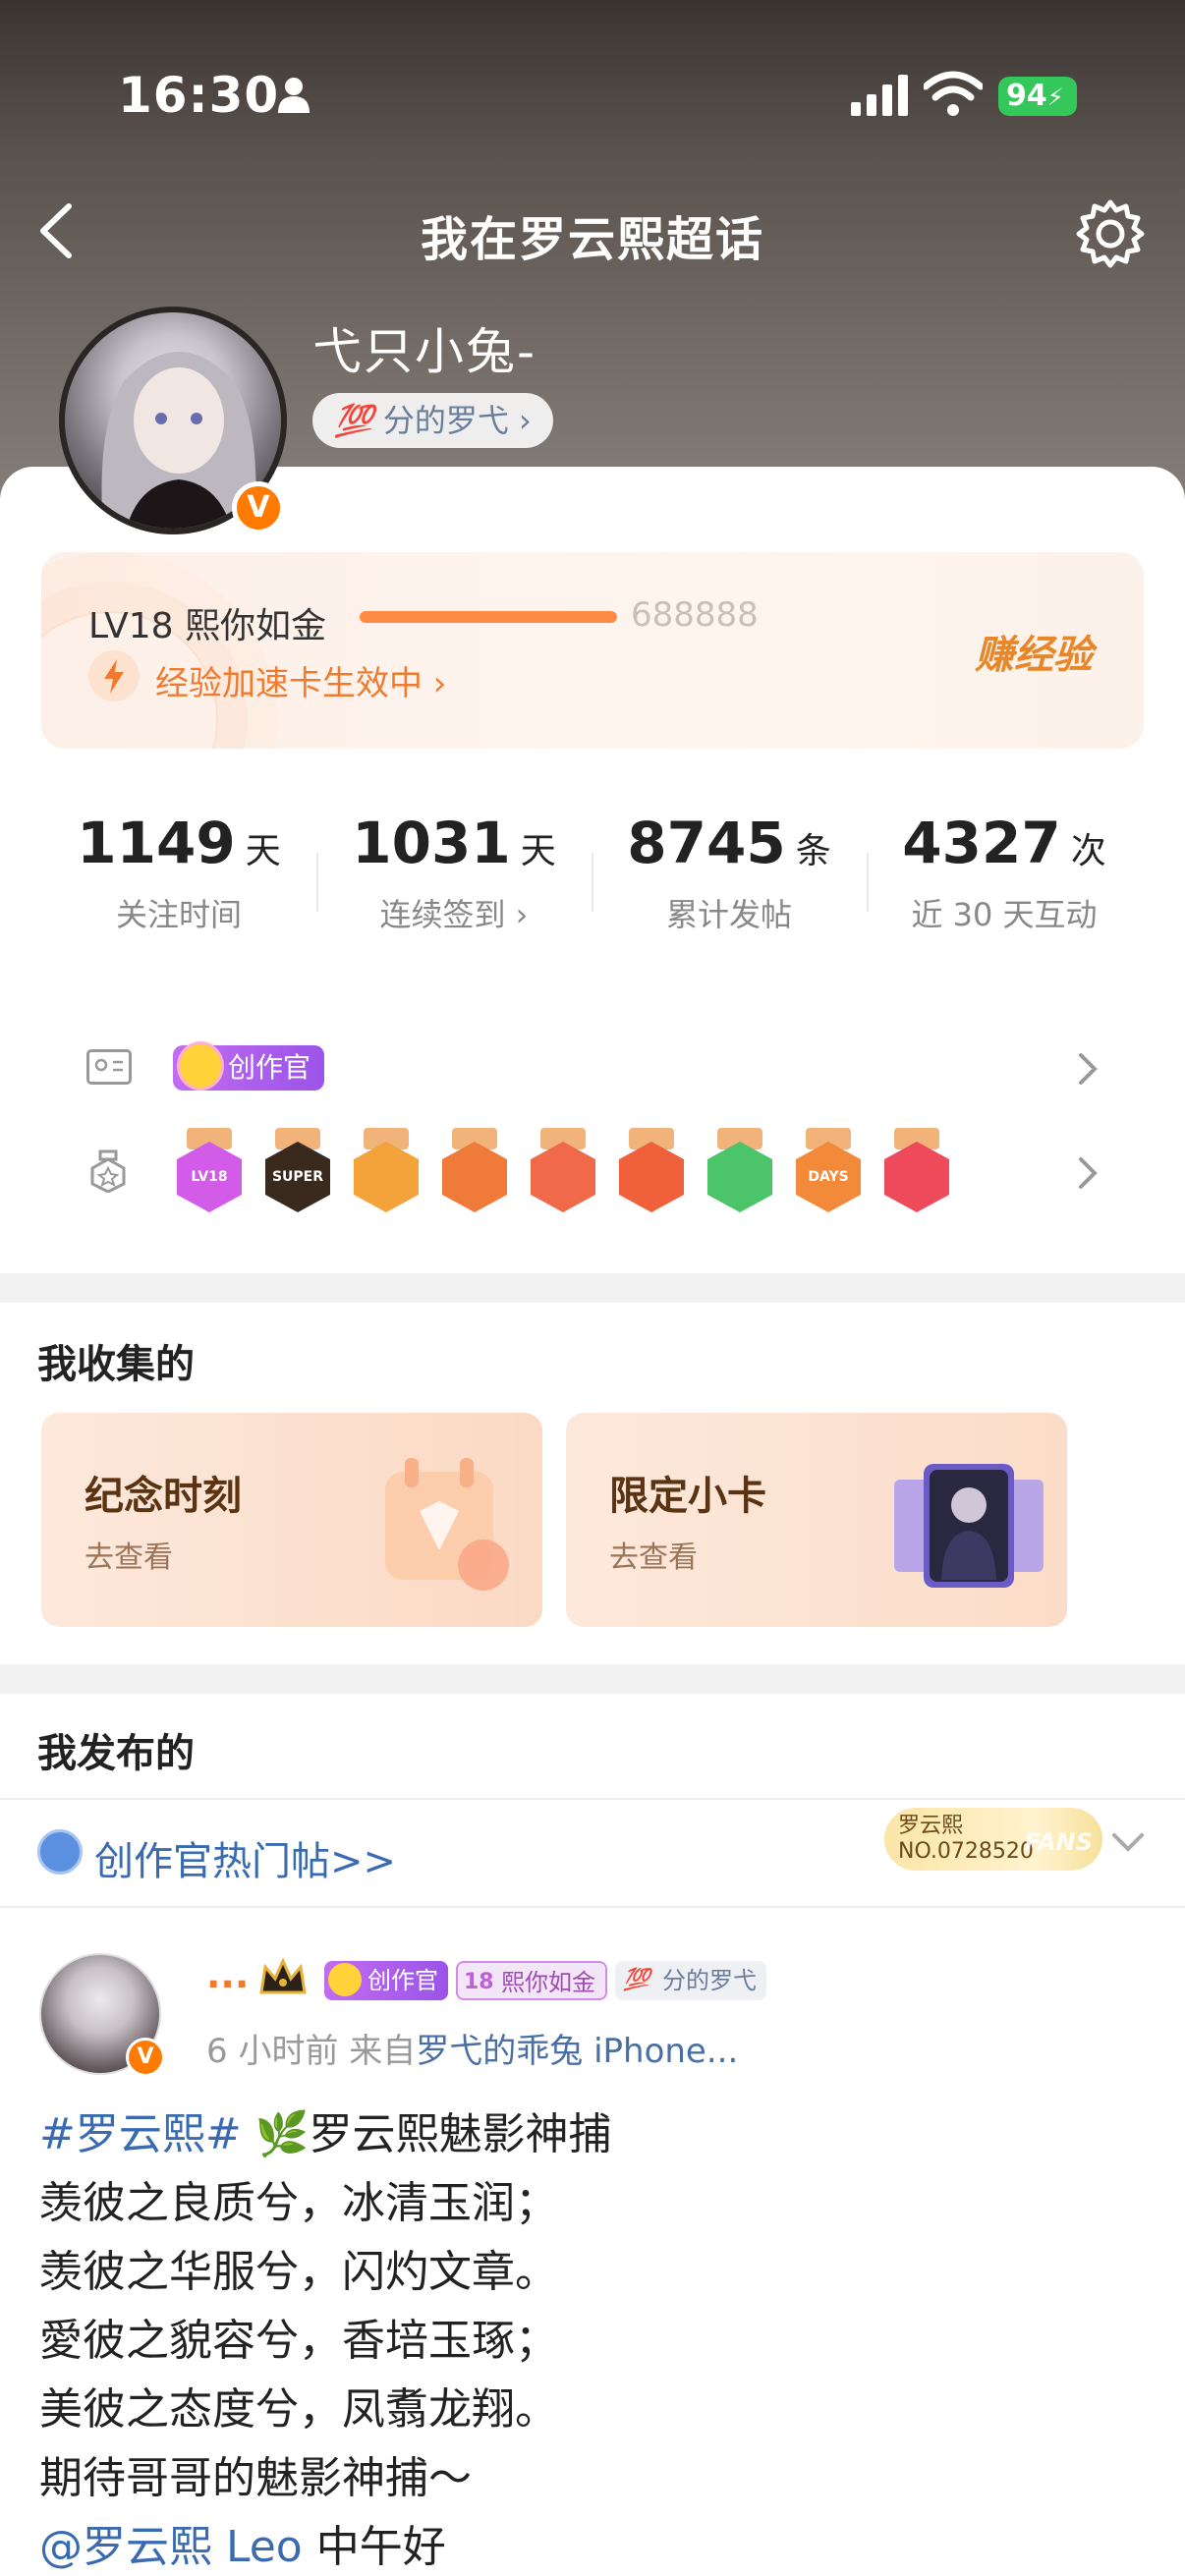 The height and width of the screenshot is (2576, 1185). I want to click on stat-value: 1031, so click(432, 843).